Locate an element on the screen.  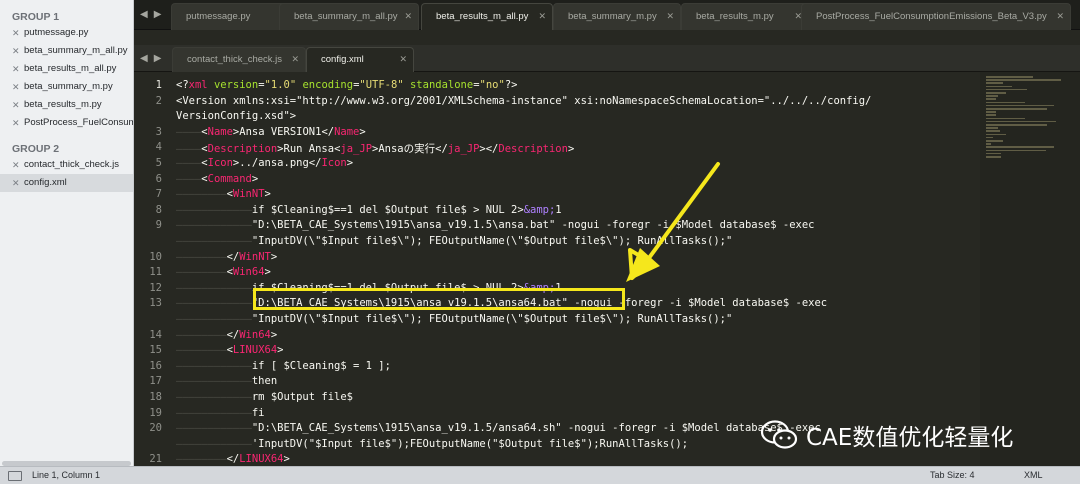
tab-beta-results-m-all: beta_results_m_all.py ✕ is located at coordinates (487, 16).